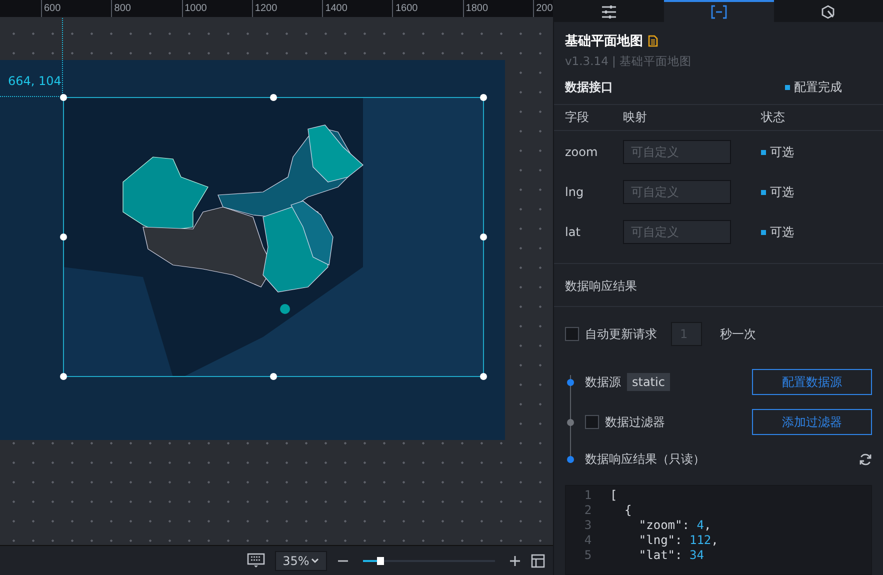 The image size is (883, 575). Describe the element at coordinates (588, 540) in the screenshot. I see `line-number: 4` at that location.